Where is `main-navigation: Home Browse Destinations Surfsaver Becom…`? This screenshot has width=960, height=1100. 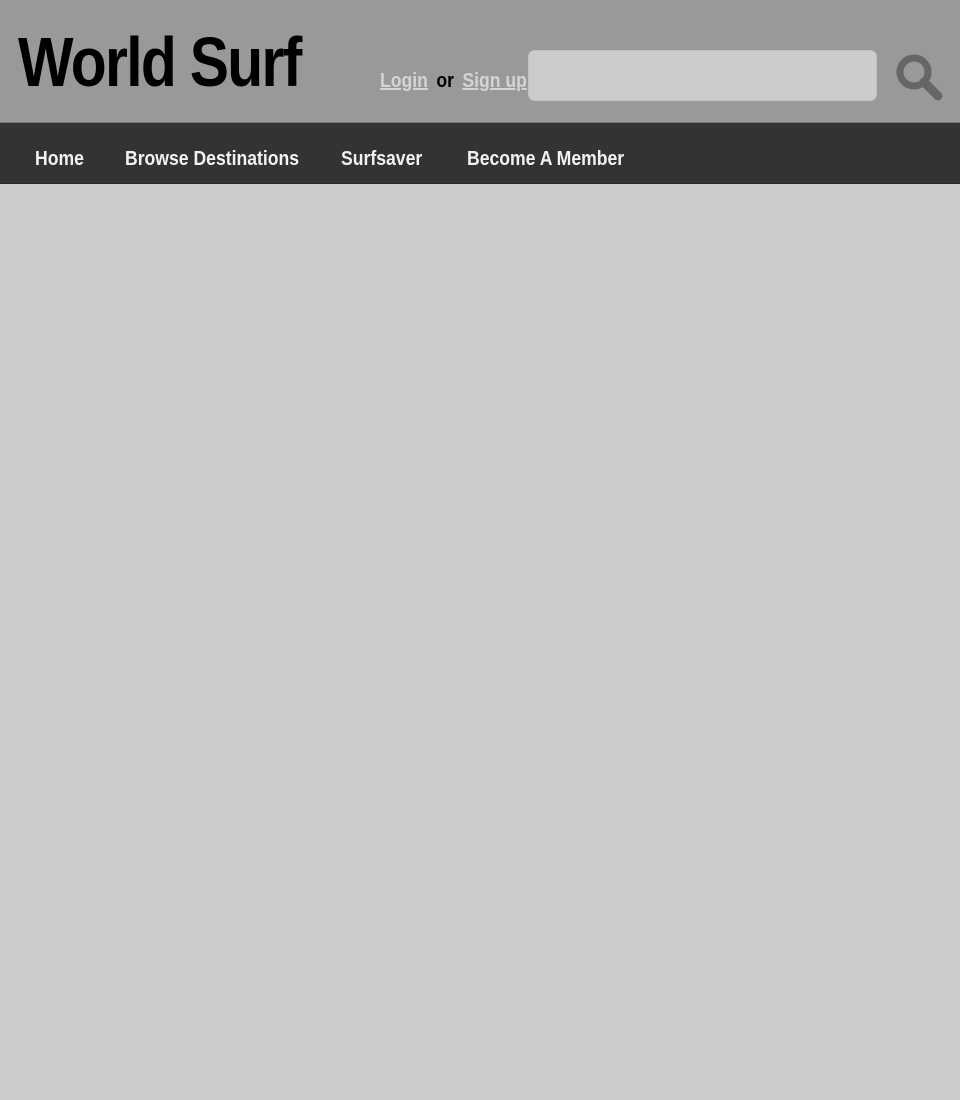
main-navigation: Home Browse Destinations Surfsaver Becom… is located at coordinates (480, 153).